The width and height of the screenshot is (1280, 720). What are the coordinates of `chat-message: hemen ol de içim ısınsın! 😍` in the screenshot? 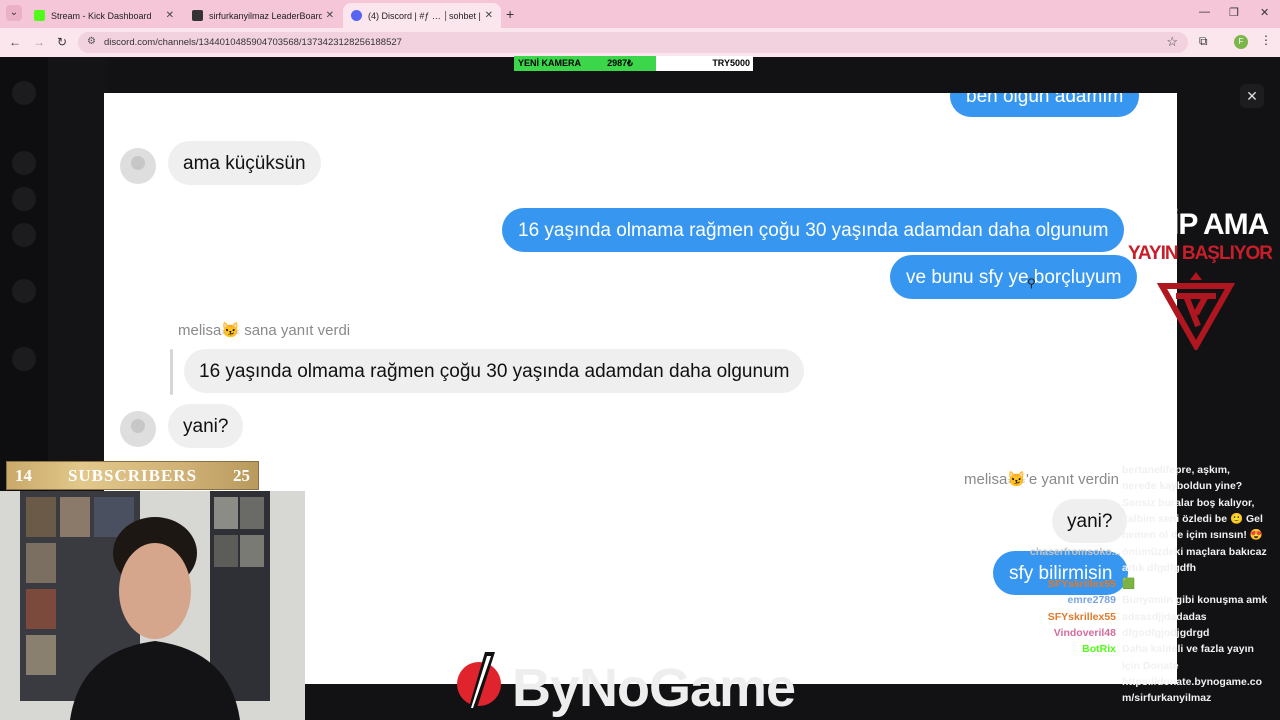 It's located at (1146, 535).